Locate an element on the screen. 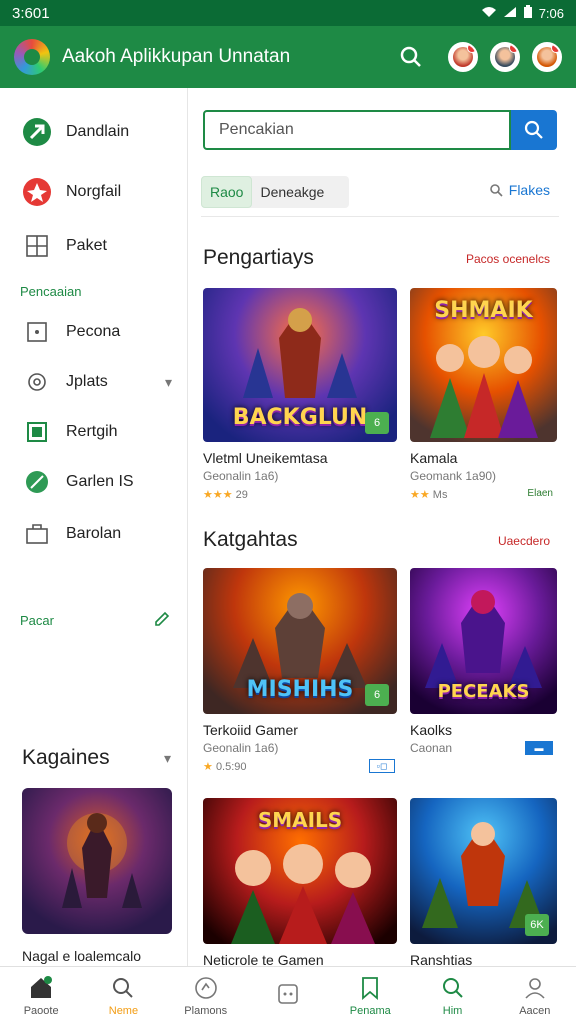  filter-chips: Raoo Deneakge is located at coordinates (275, 192).